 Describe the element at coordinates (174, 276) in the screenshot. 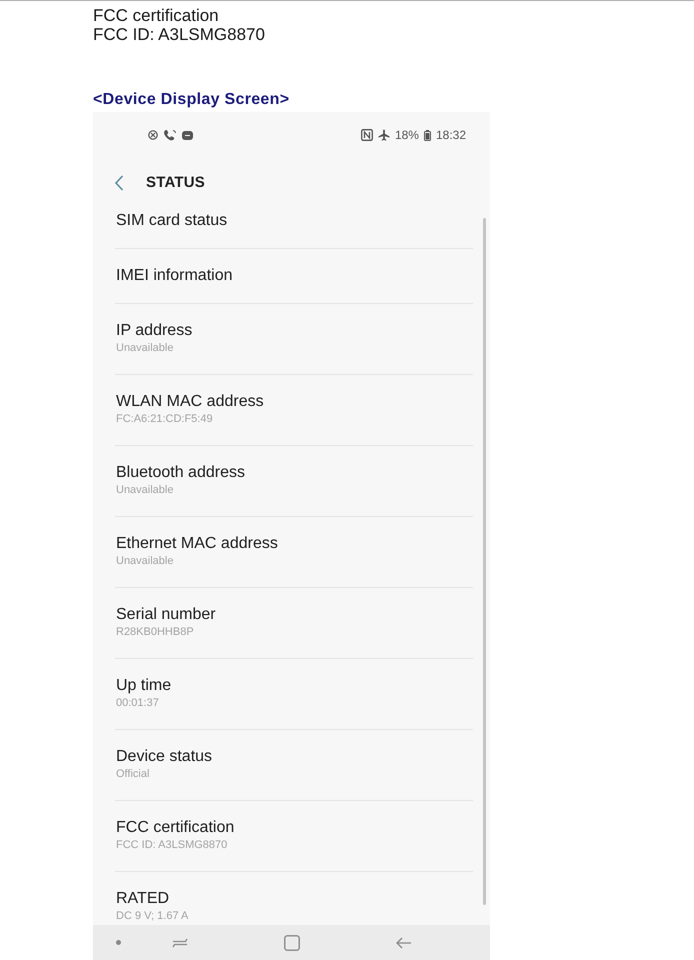

I see `setting-title: IMEI information` at that location.